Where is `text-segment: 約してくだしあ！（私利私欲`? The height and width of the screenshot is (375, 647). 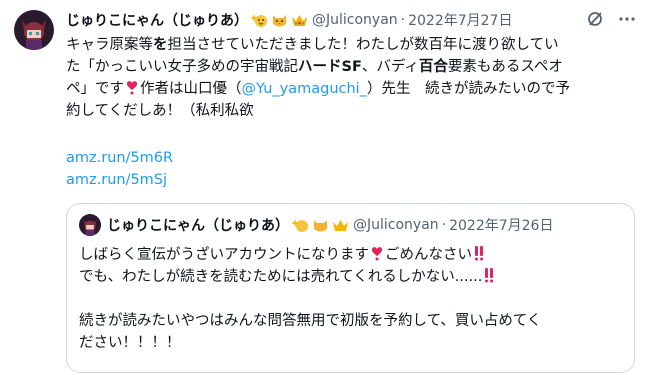 text-segment: 約してくだしあ！（私利私欲 is located at coordinates (160, 111).